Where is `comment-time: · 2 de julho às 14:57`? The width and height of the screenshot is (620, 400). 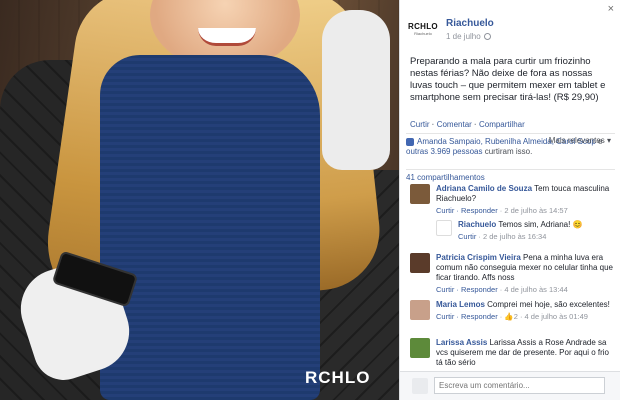
comment-time: · 2 de julho às 14:57 is located at coordinates (532, 210).